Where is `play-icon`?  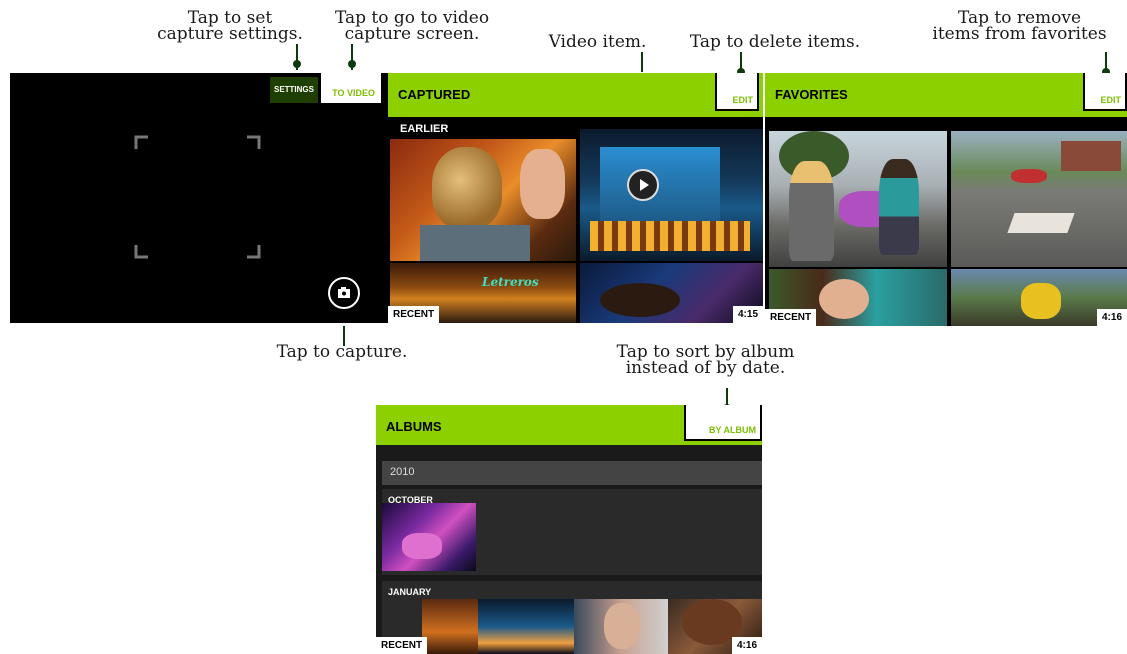 play-icon is located at coordinates (644, 185).